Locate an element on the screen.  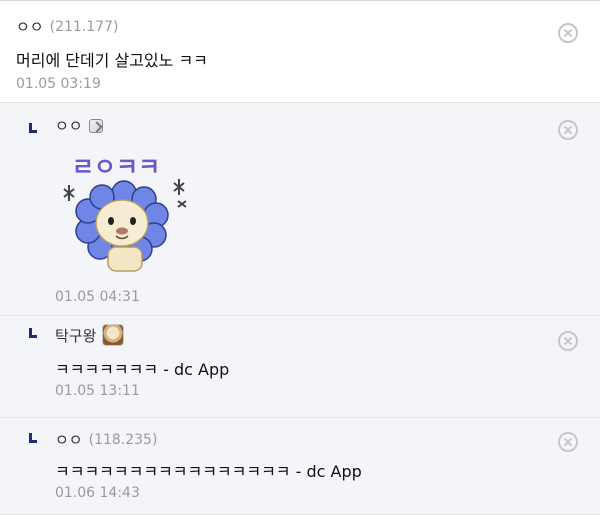
fixed-nick-badge-icon is located at coordinates (95, 125).